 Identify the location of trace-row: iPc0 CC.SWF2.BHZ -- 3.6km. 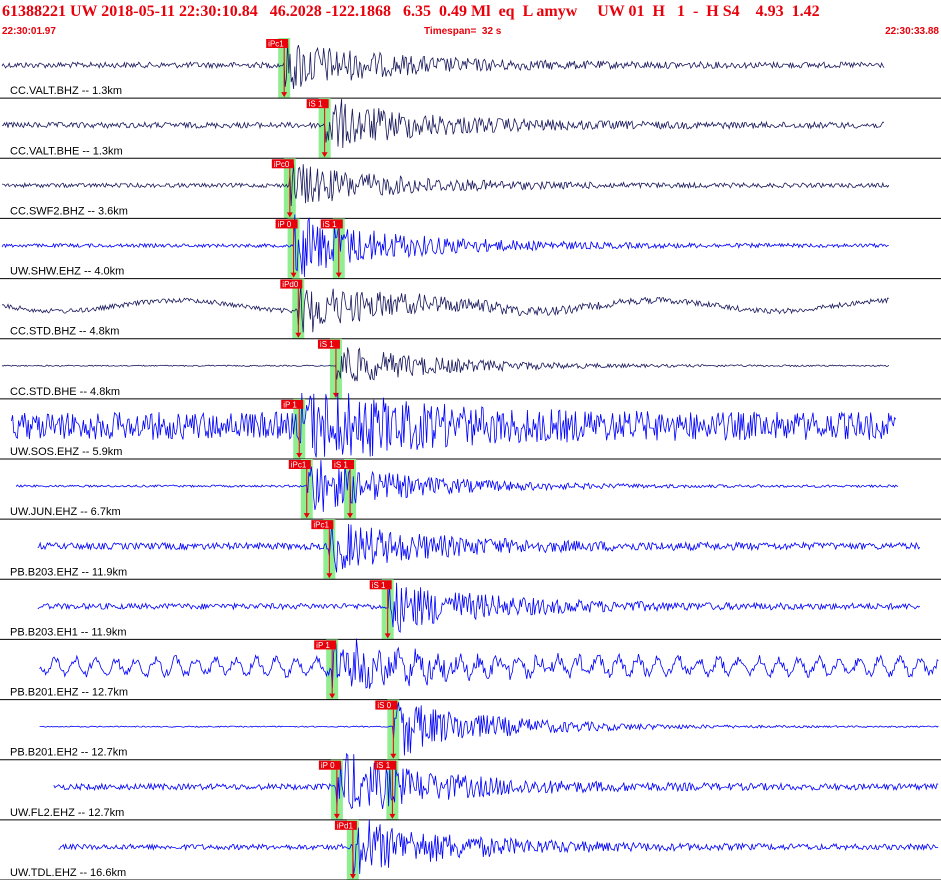
(470, 188).